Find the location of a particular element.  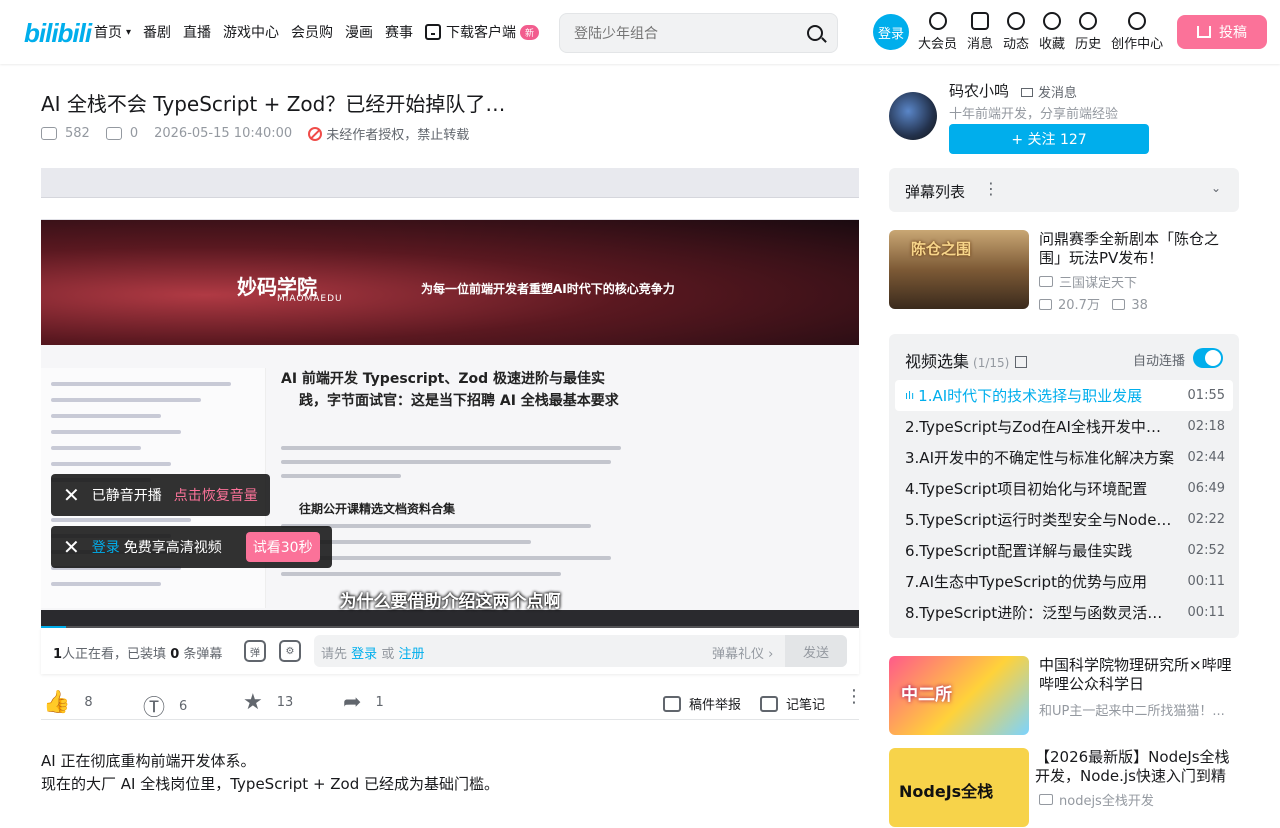

coin-count: 6 is located at coordinates (183, 706).